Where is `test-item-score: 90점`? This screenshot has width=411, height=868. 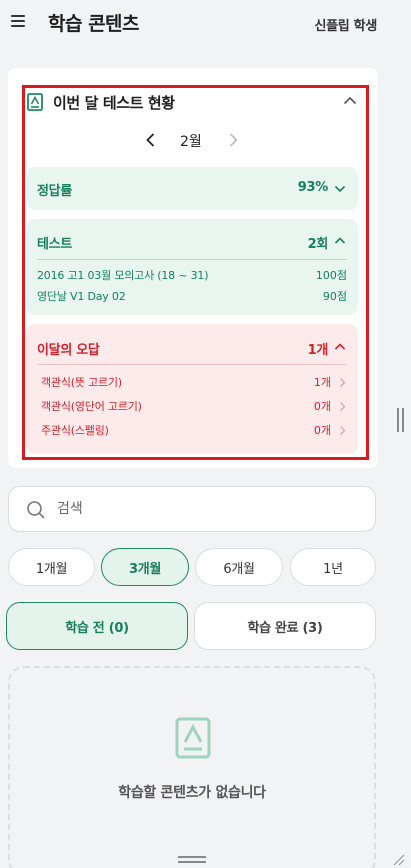 test-item-score: 90점 is located at coordinates (334, 296).